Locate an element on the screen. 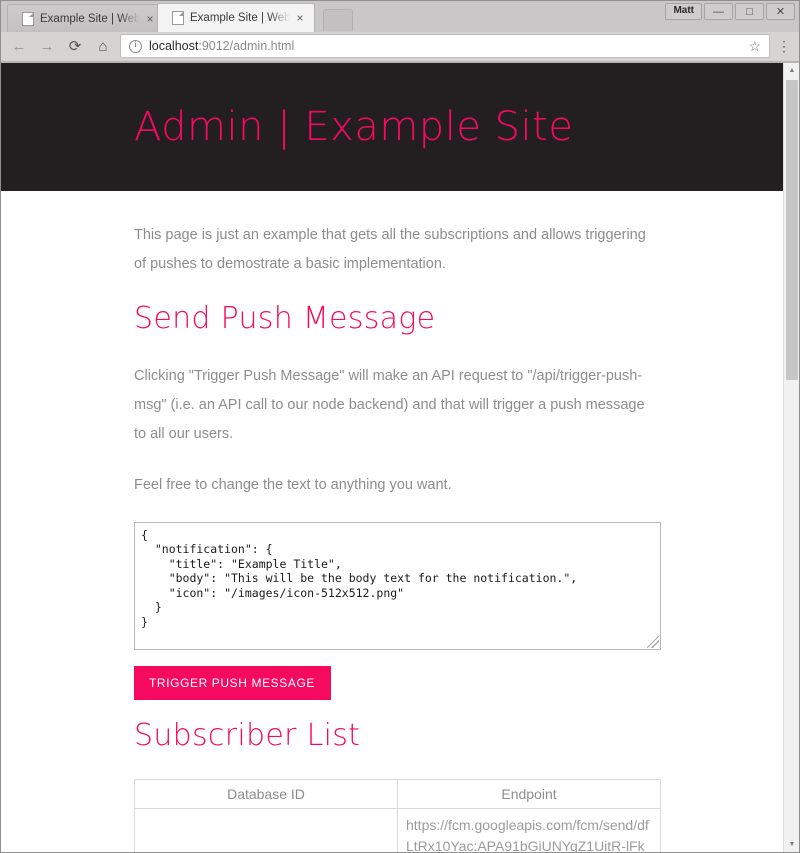 Image resolution: width=800 pixels, height=853 pixels. new-tab-button is located at coordinates (338, 20).